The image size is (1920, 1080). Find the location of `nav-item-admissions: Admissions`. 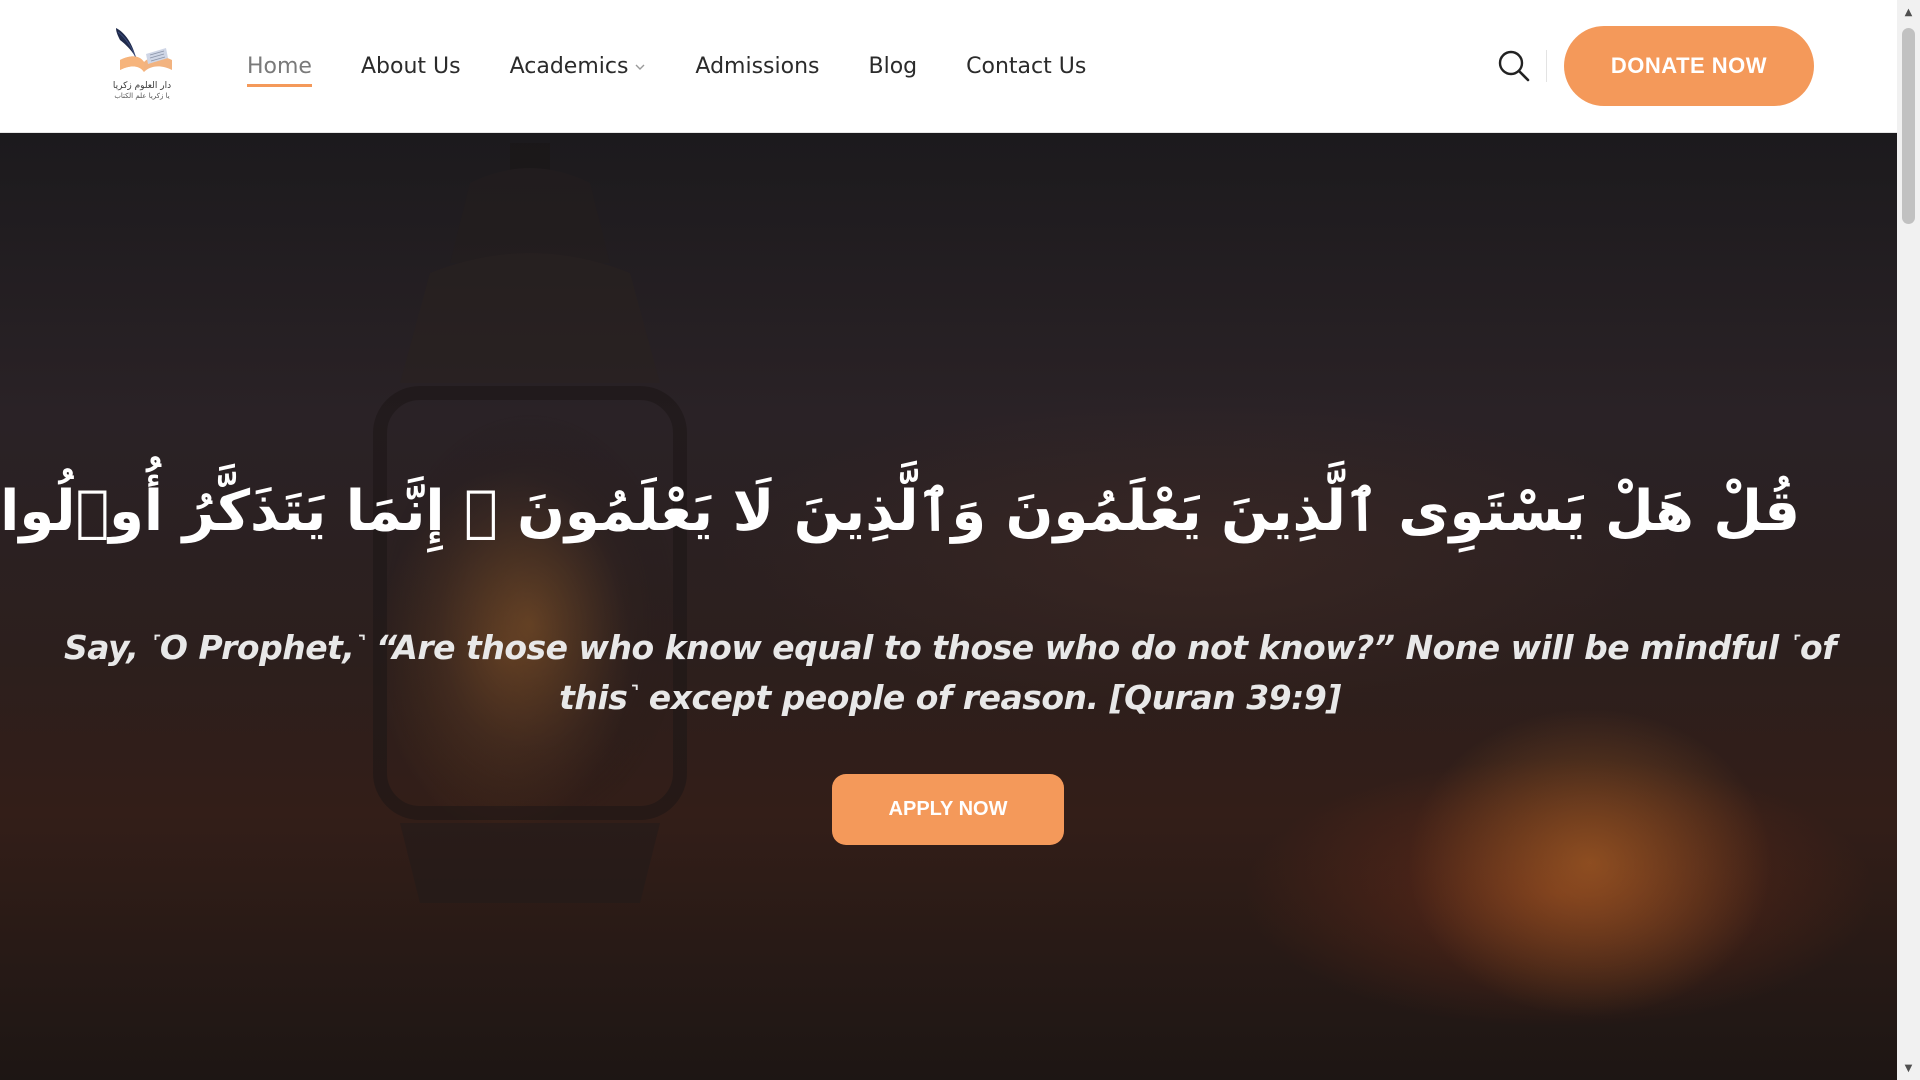

nav-item-admissions: Admissions is located at coordinates (757, 66).